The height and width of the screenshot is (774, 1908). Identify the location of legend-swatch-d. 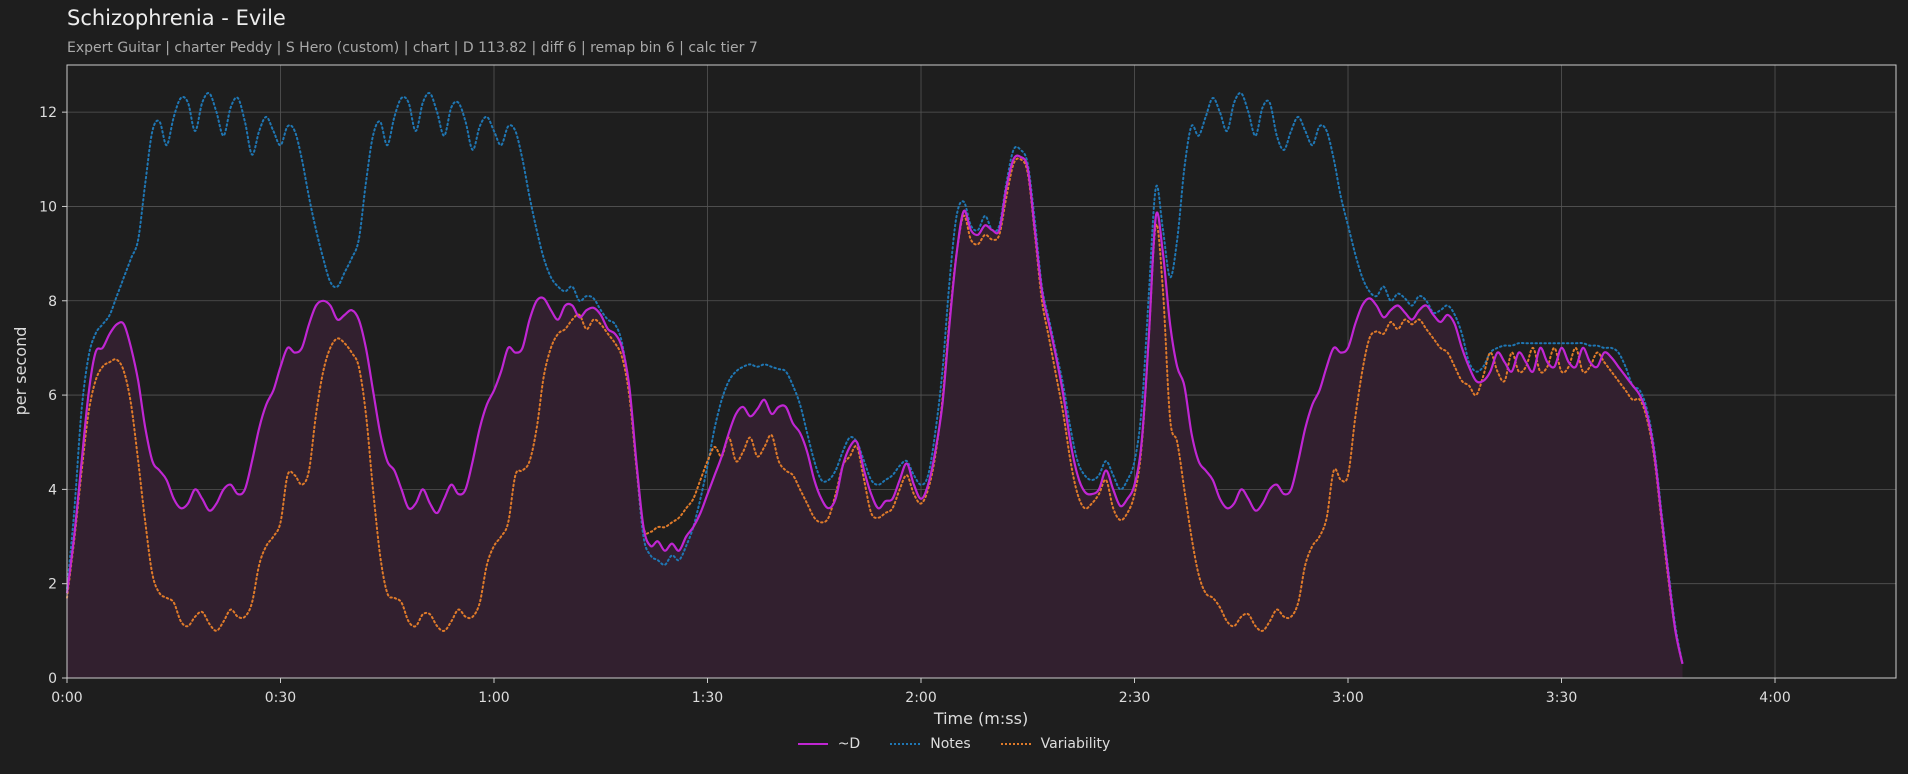
(812, 744).